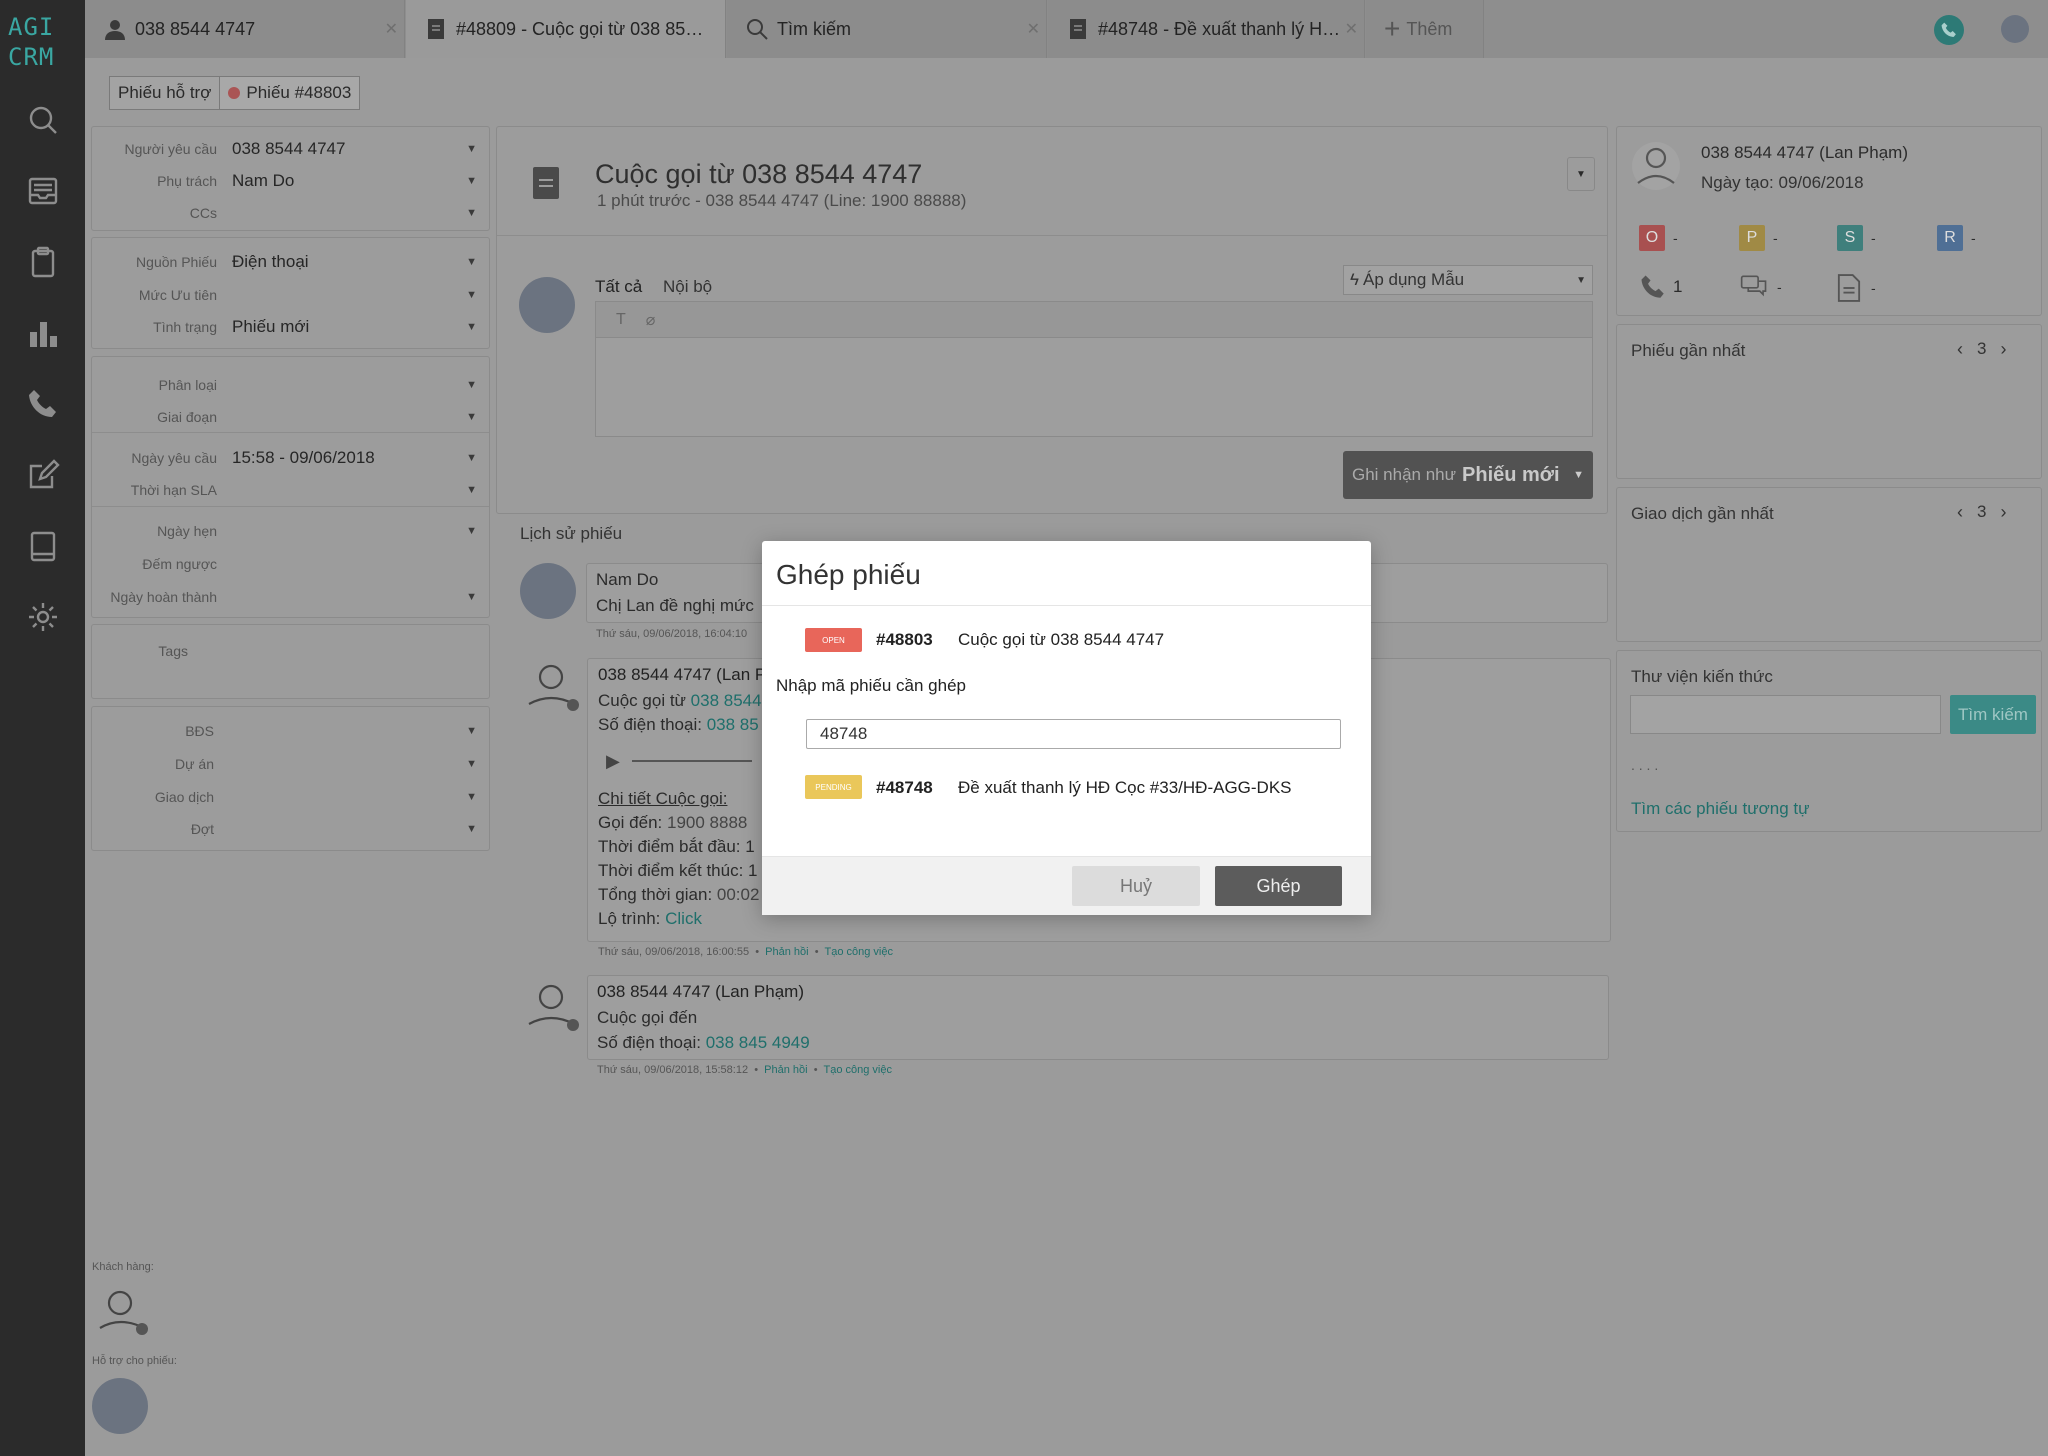 The image size is (2048, 1456). I want to click on ccs-field: CCs ▼, so click(290, 213).